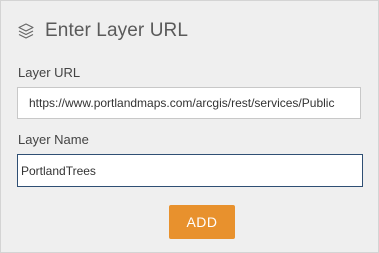 The image size is (379, 253). What do you see at coordinates (53, 139) in the screenshot?
I see `layer-name-label: Layer Name` at bounding box center [53, 139].